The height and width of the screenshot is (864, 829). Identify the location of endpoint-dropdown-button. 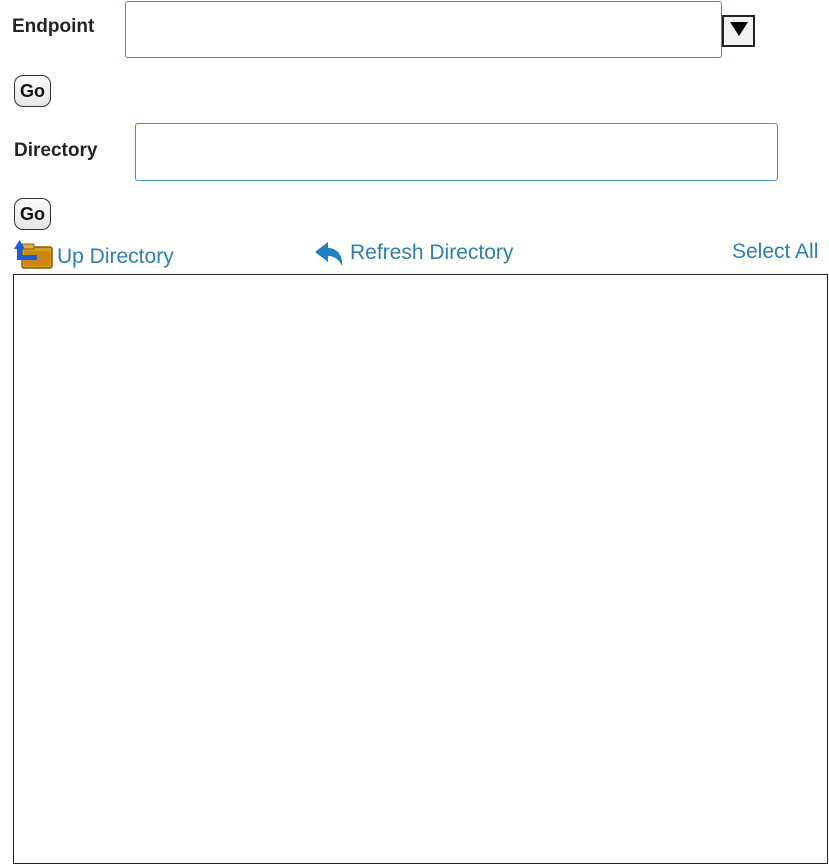
(738, 31).